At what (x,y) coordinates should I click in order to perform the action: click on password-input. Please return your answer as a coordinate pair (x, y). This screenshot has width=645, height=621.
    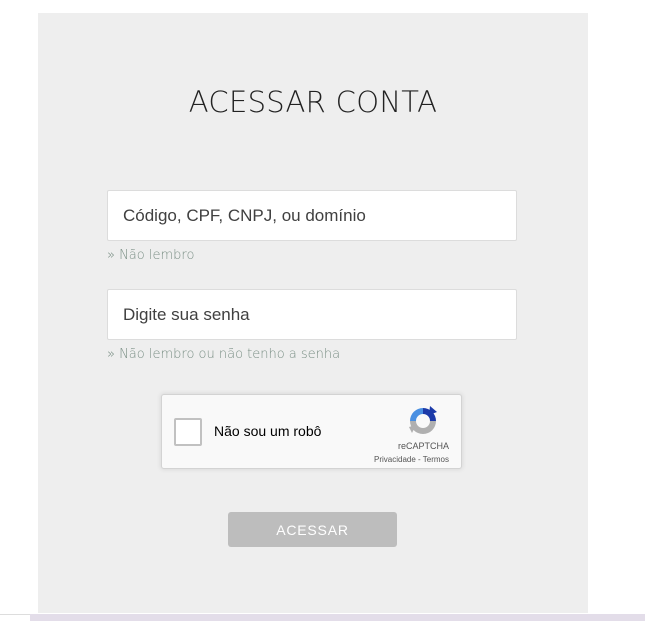
    Looking at the image, I should click on (312, 314).